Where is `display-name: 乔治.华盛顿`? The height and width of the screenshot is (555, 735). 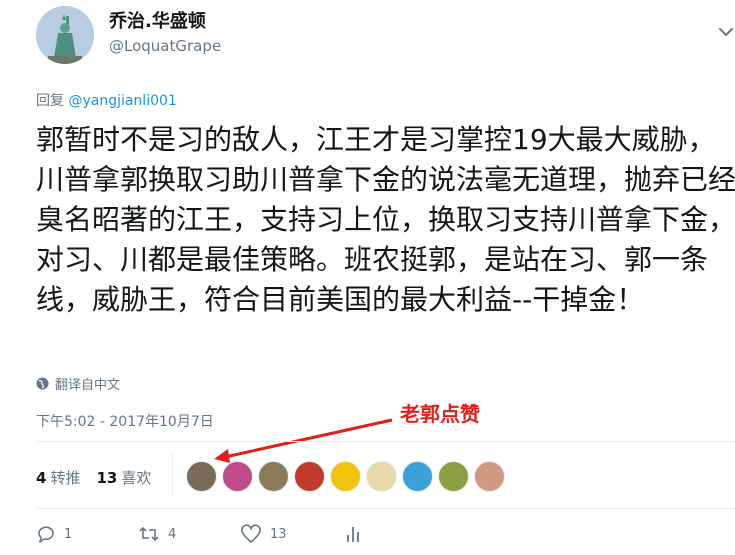
display-name: 乔治.华盛顿 is located at coordinates (157, 20).